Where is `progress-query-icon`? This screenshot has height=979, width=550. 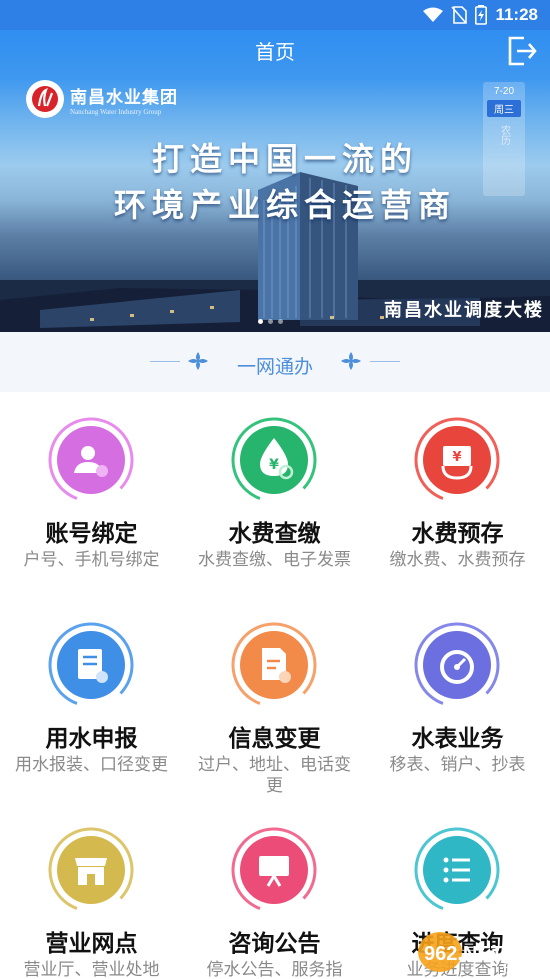
progress-query-icon is located at coordinates (457, 870).